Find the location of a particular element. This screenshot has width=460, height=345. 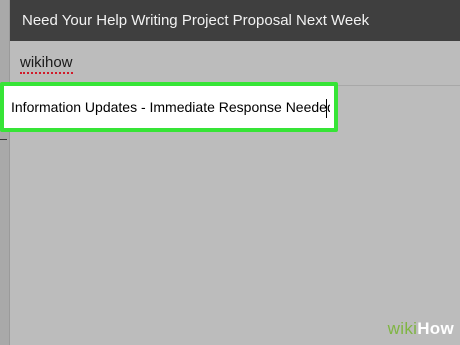

background-window-edge is located at coordinates (5, 172).